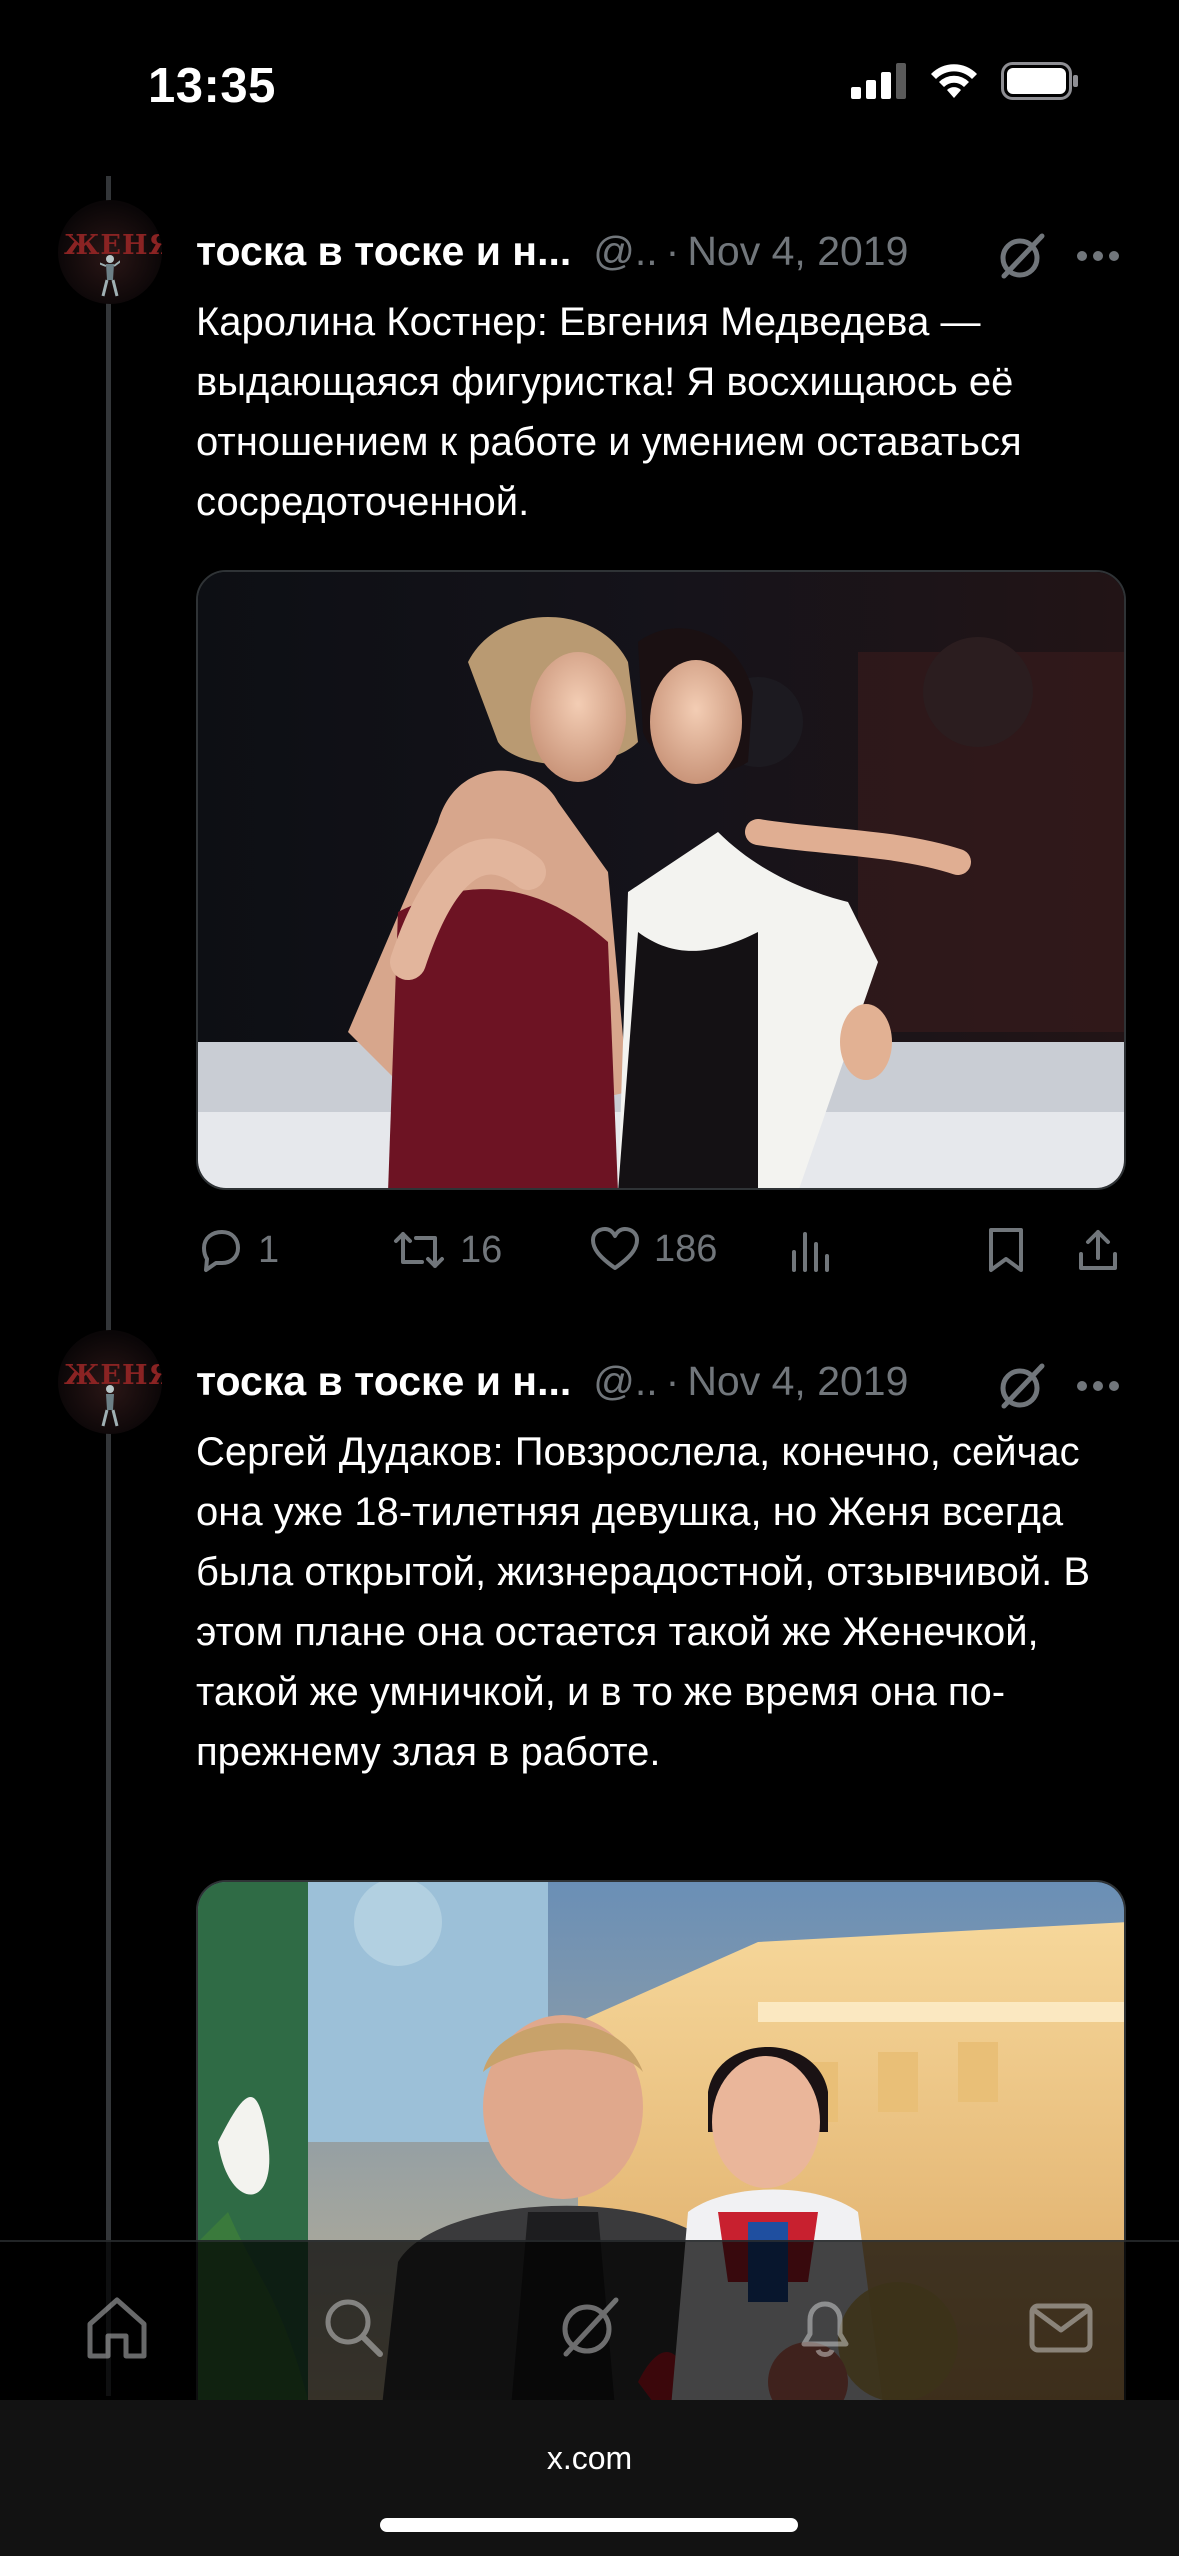  I want to click on views-button, so click(810, 1250).